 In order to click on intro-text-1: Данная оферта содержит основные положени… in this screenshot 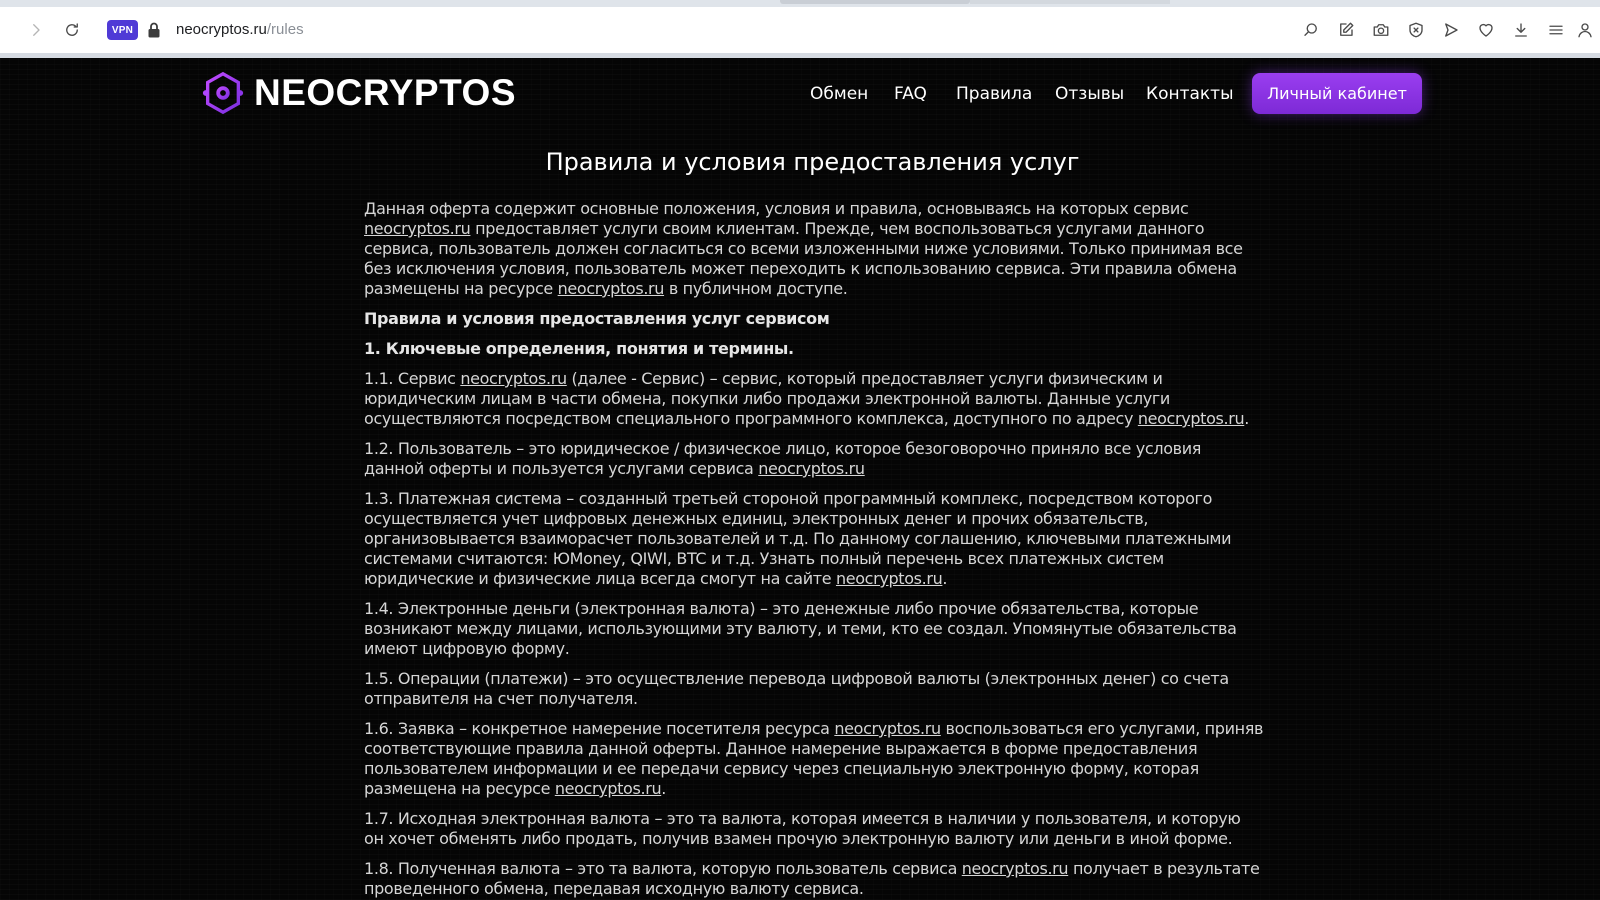, I will do `click(776, 208)`.